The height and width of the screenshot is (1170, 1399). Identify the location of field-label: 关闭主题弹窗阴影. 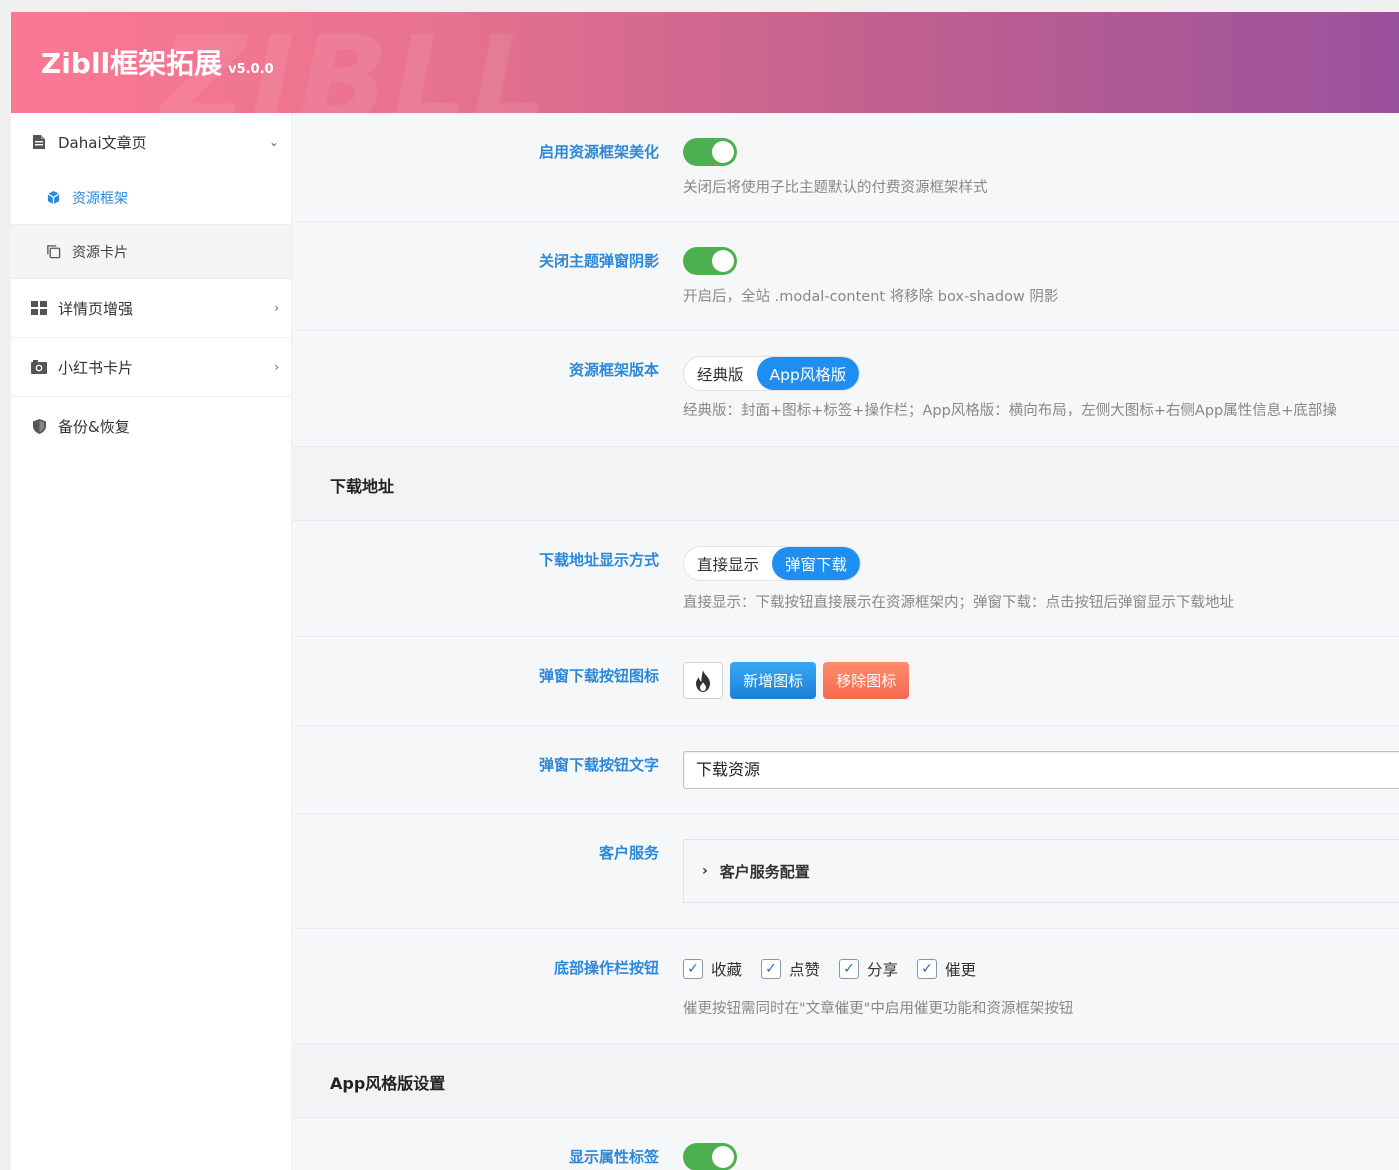
(598, 261).